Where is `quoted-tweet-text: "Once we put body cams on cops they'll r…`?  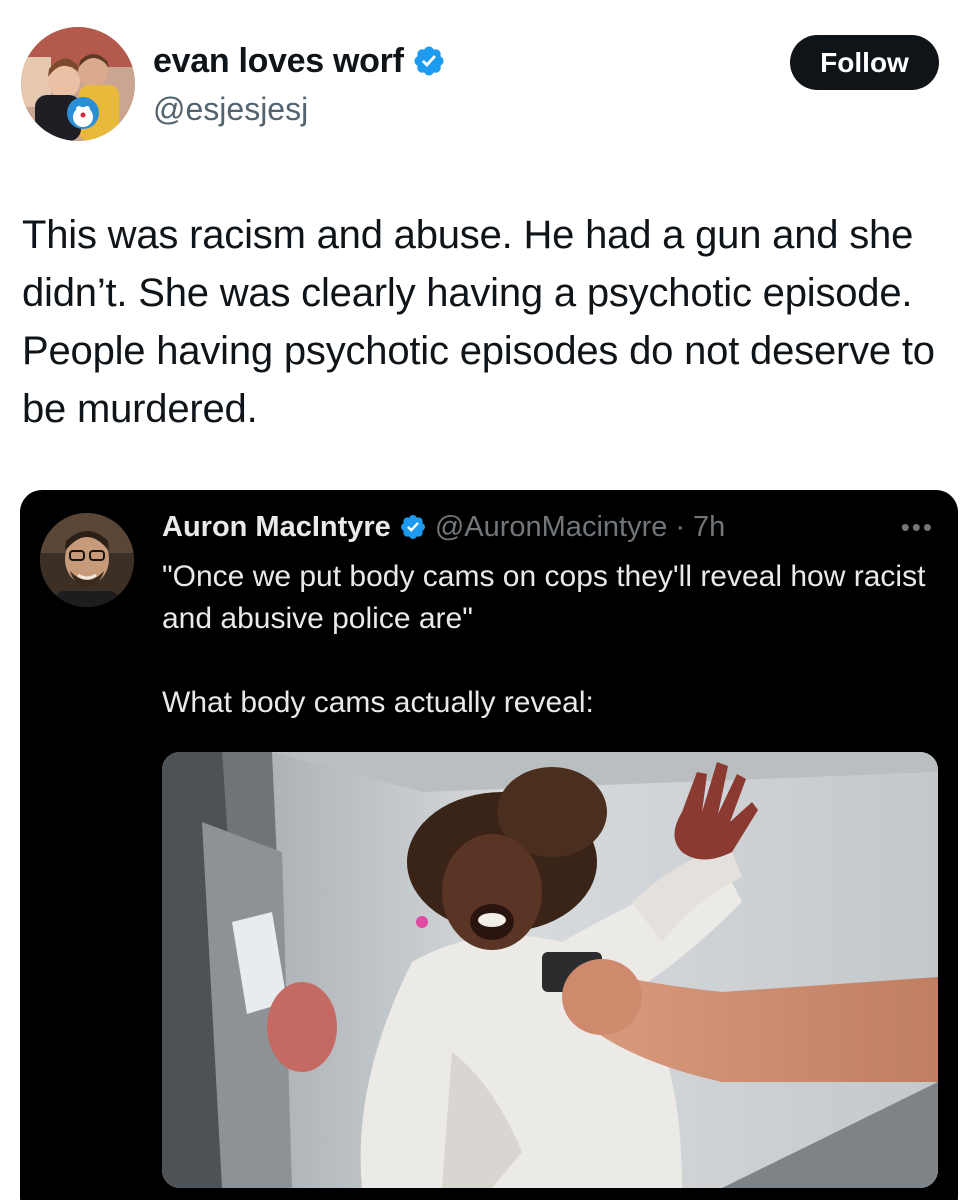
quoted-tweet-text: "Once we put body cams on cops they'll r… is located at coordinates (547, 640).